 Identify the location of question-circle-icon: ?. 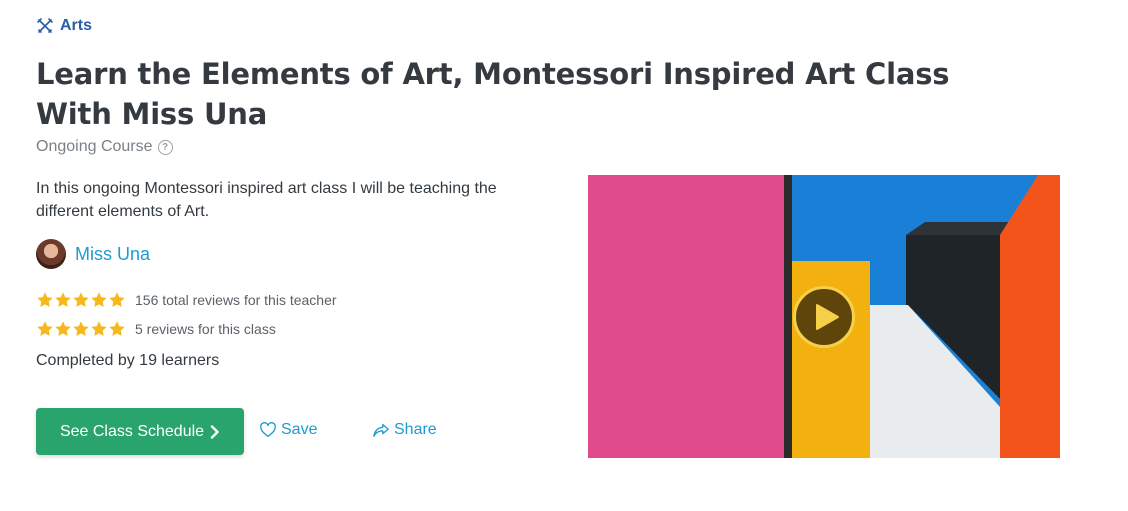
(165, 147).